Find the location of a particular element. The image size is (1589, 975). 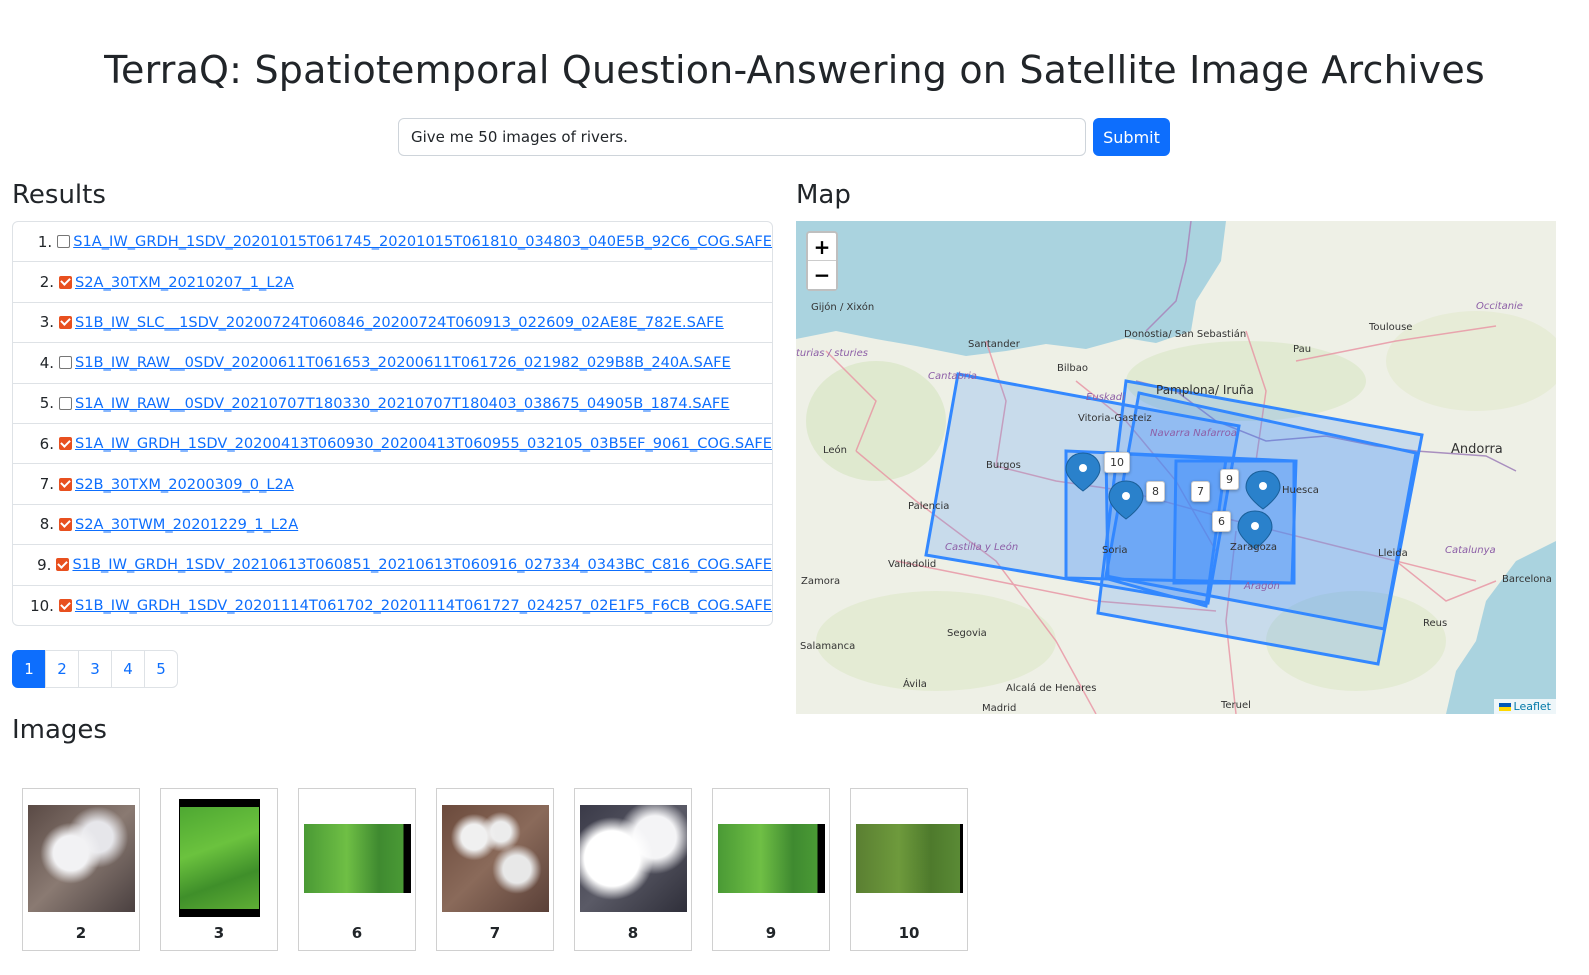

image-card: 7 is located at coordinates (495, 869).